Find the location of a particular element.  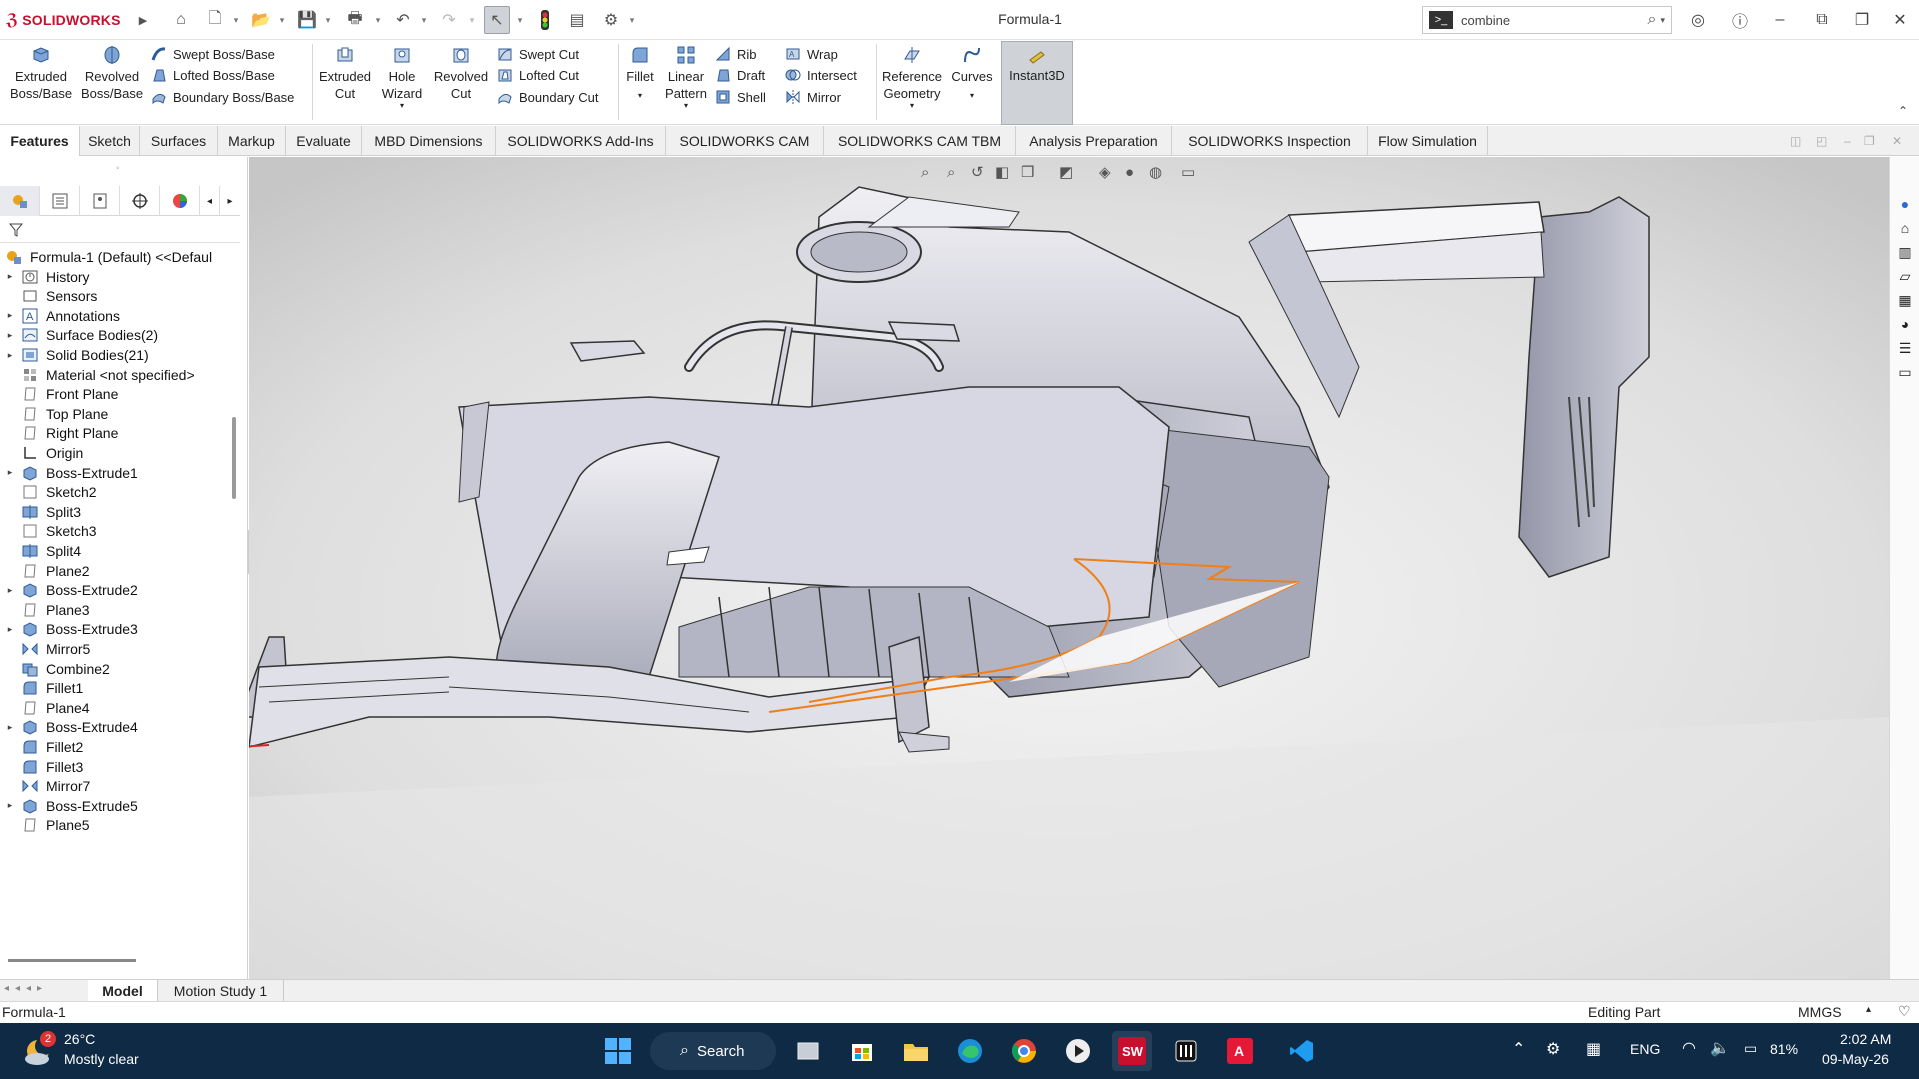

print-icon: 🖶 is located at coordinates (355, 20).